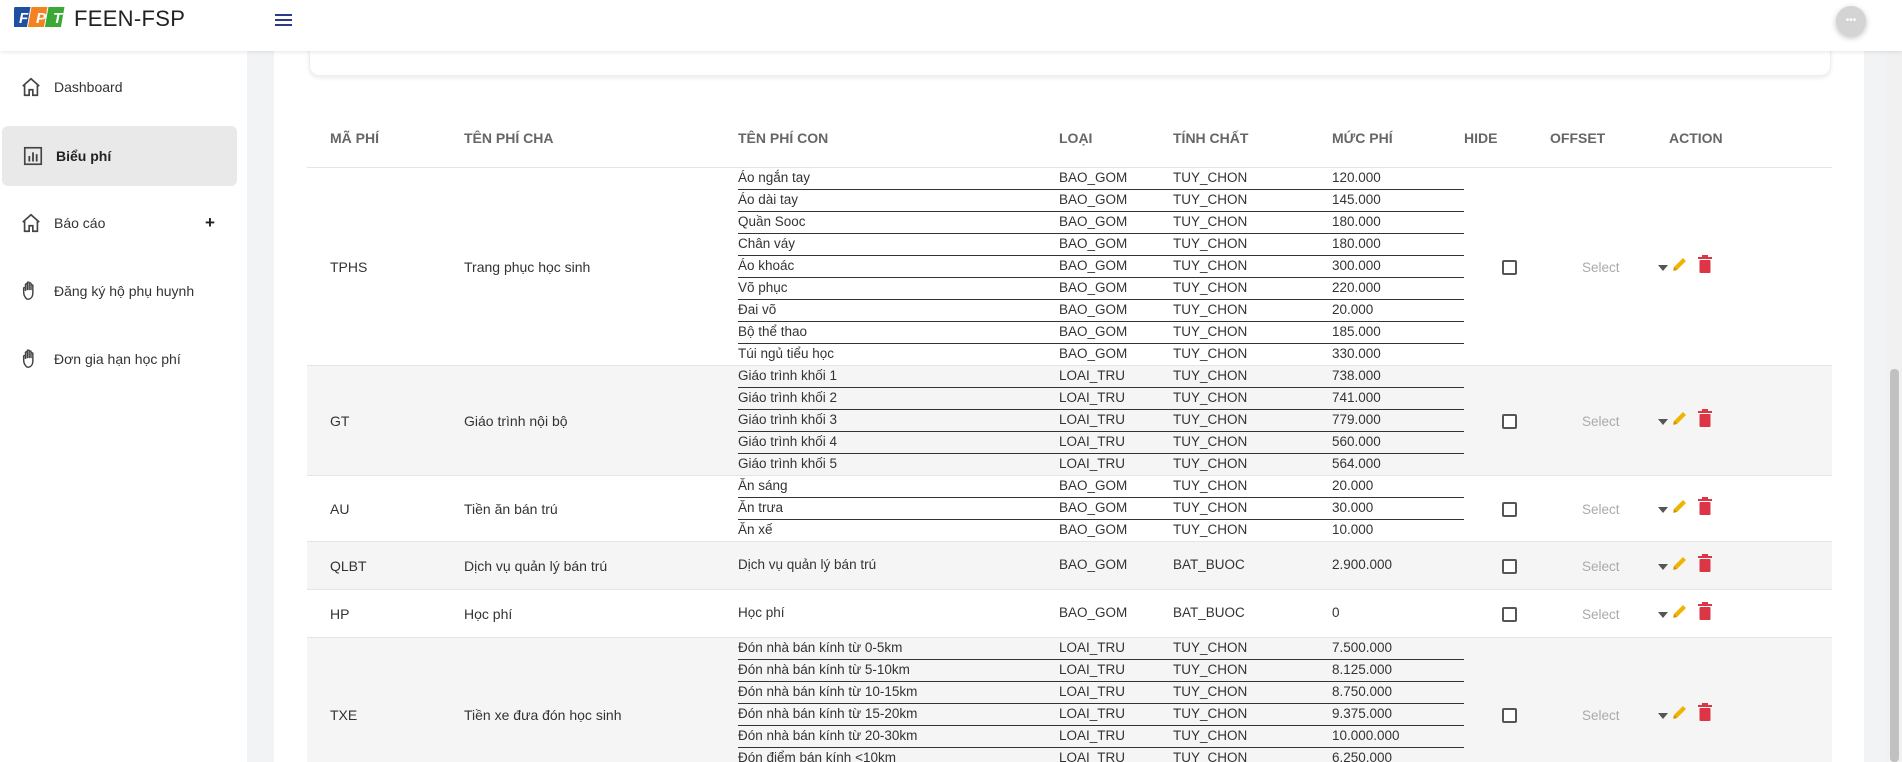 This screenshot has width=1902, height=762. Describe the element at coordinates (1353, 507) in the screenshot. I see `sub-fee-amount: 30.000` at that location.